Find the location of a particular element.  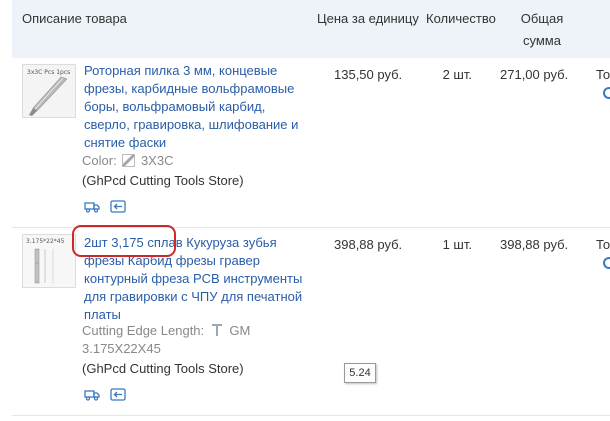

header-quantity: Количество is located at coordinates (461, 18).